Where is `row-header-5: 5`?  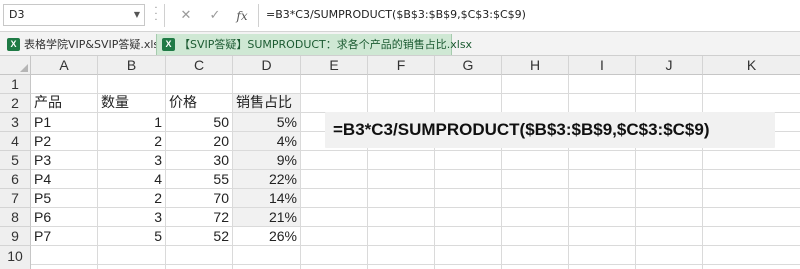 row-header-5: 5 is located at coordinates (15, 160).